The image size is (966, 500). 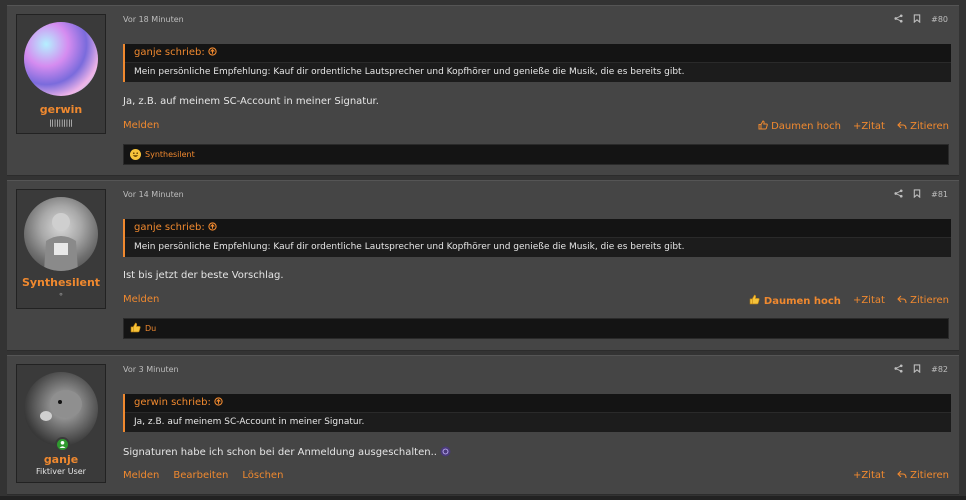 What do you see at coordinates (62, 444) in the screenshot?
I see `online-status-icon` at bounding box center [62, 444].